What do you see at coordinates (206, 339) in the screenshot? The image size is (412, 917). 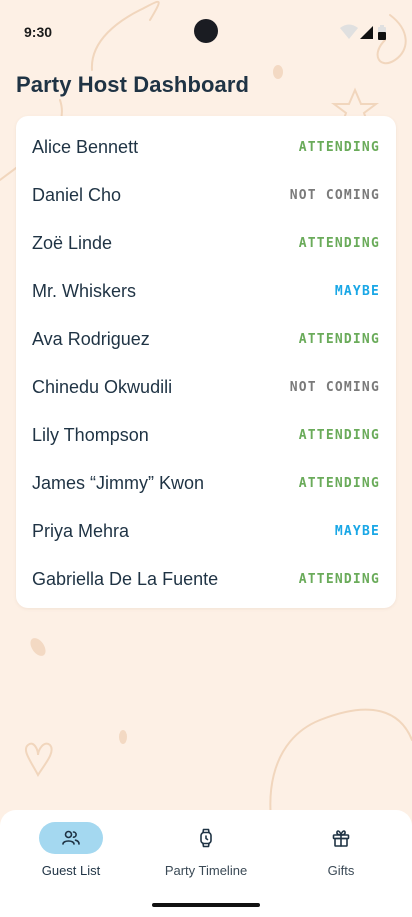 I see `guest-row: Ava Rodriguez ATTENDING` at bounding box center [206, 339].